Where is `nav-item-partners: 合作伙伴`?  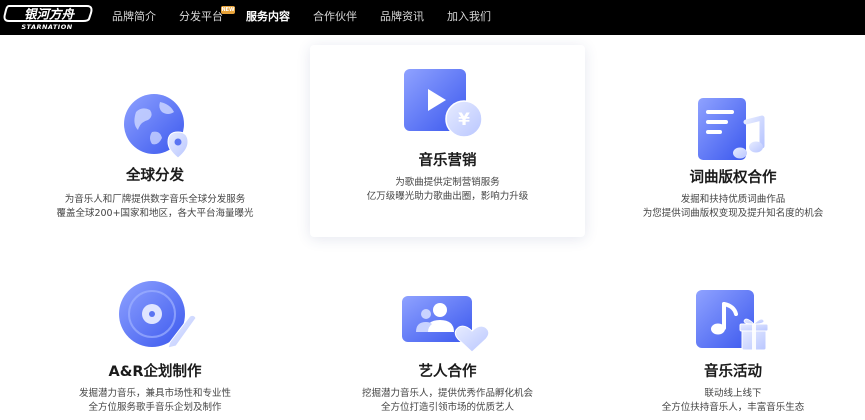 nav-item-partners: 合作伙伴 is located at coordinates (335, 17).